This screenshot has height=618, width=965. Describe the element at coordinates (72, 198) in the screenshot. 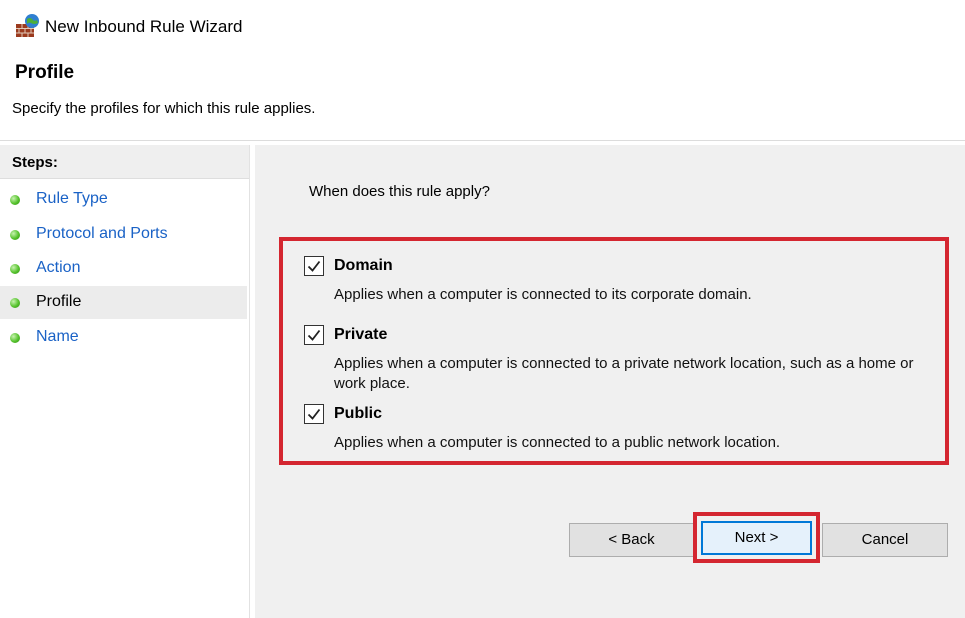

I see `step-label: Rule Type` at that location.